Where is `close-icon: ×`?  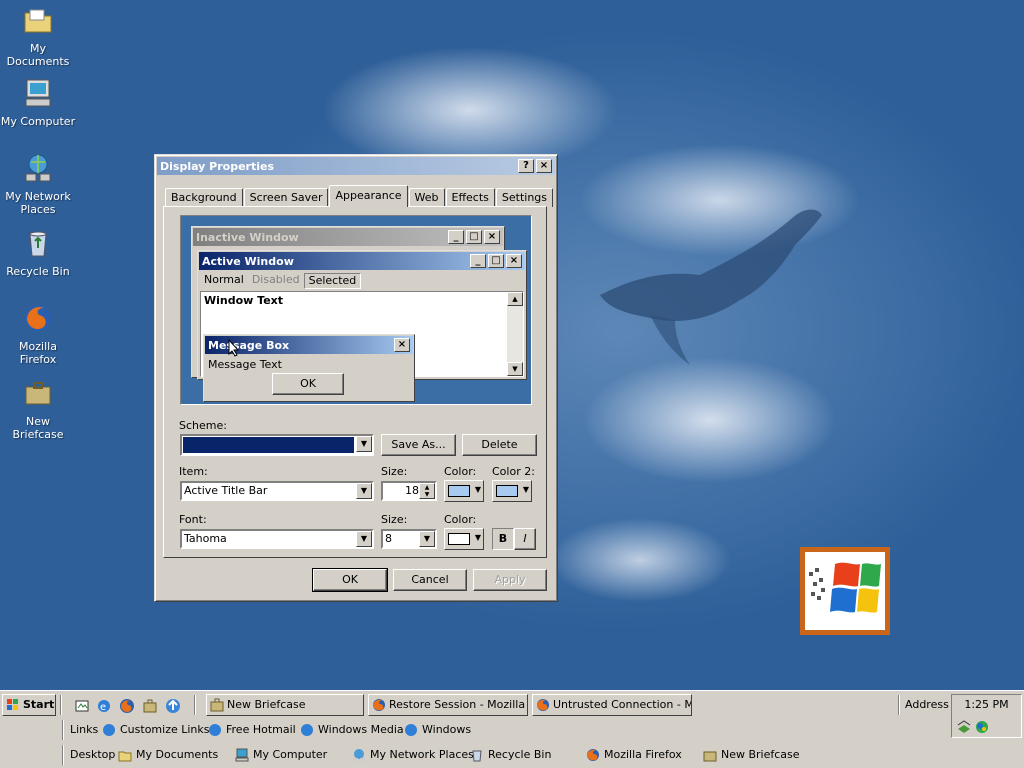 close-icon: × is located at coordinates (492, 237).